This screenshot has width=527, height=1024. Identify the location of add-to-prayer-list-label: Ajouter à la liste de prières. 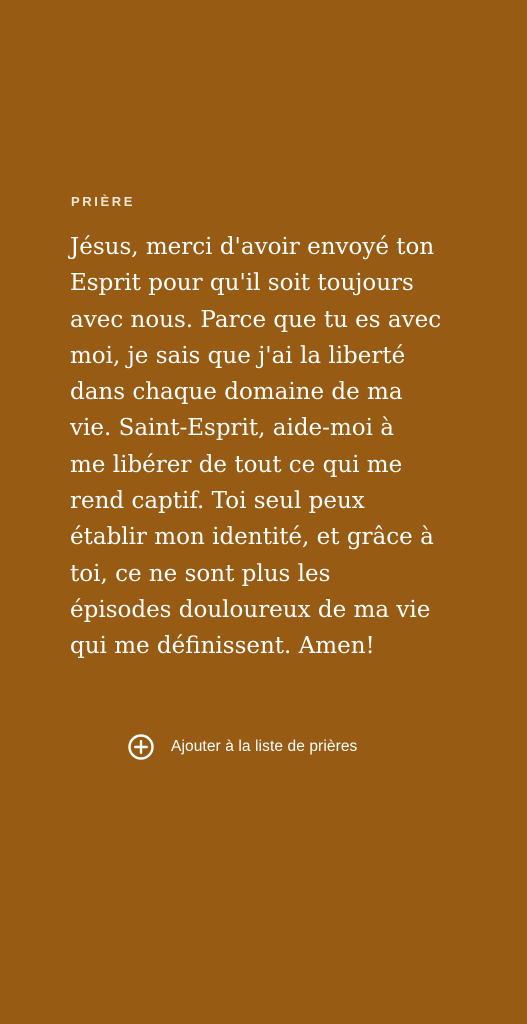
(264, 746).